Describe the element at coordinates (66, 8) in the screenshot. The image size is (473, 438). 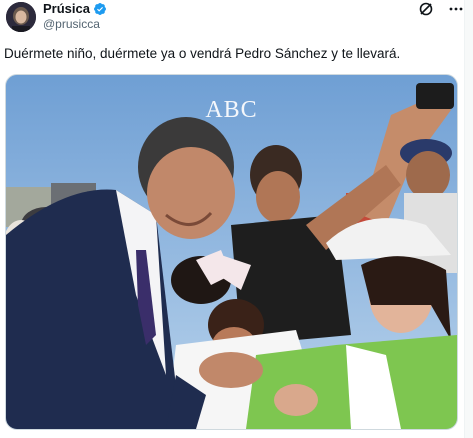
I see `author-display-name: Prúsica` at that location.